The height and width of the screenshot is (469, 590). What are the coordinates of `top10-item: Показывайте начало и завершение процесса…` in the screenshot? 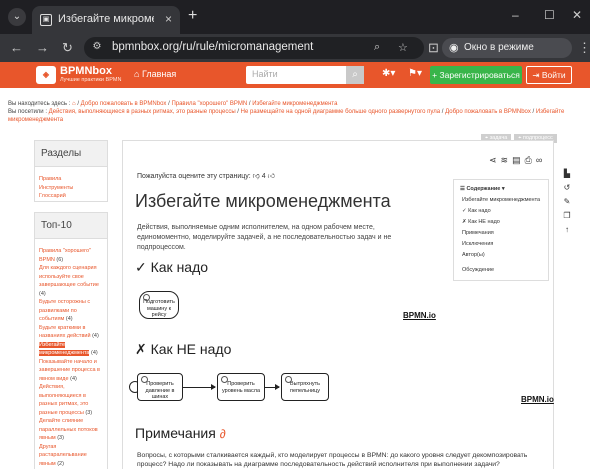 It's located at (71, 371).